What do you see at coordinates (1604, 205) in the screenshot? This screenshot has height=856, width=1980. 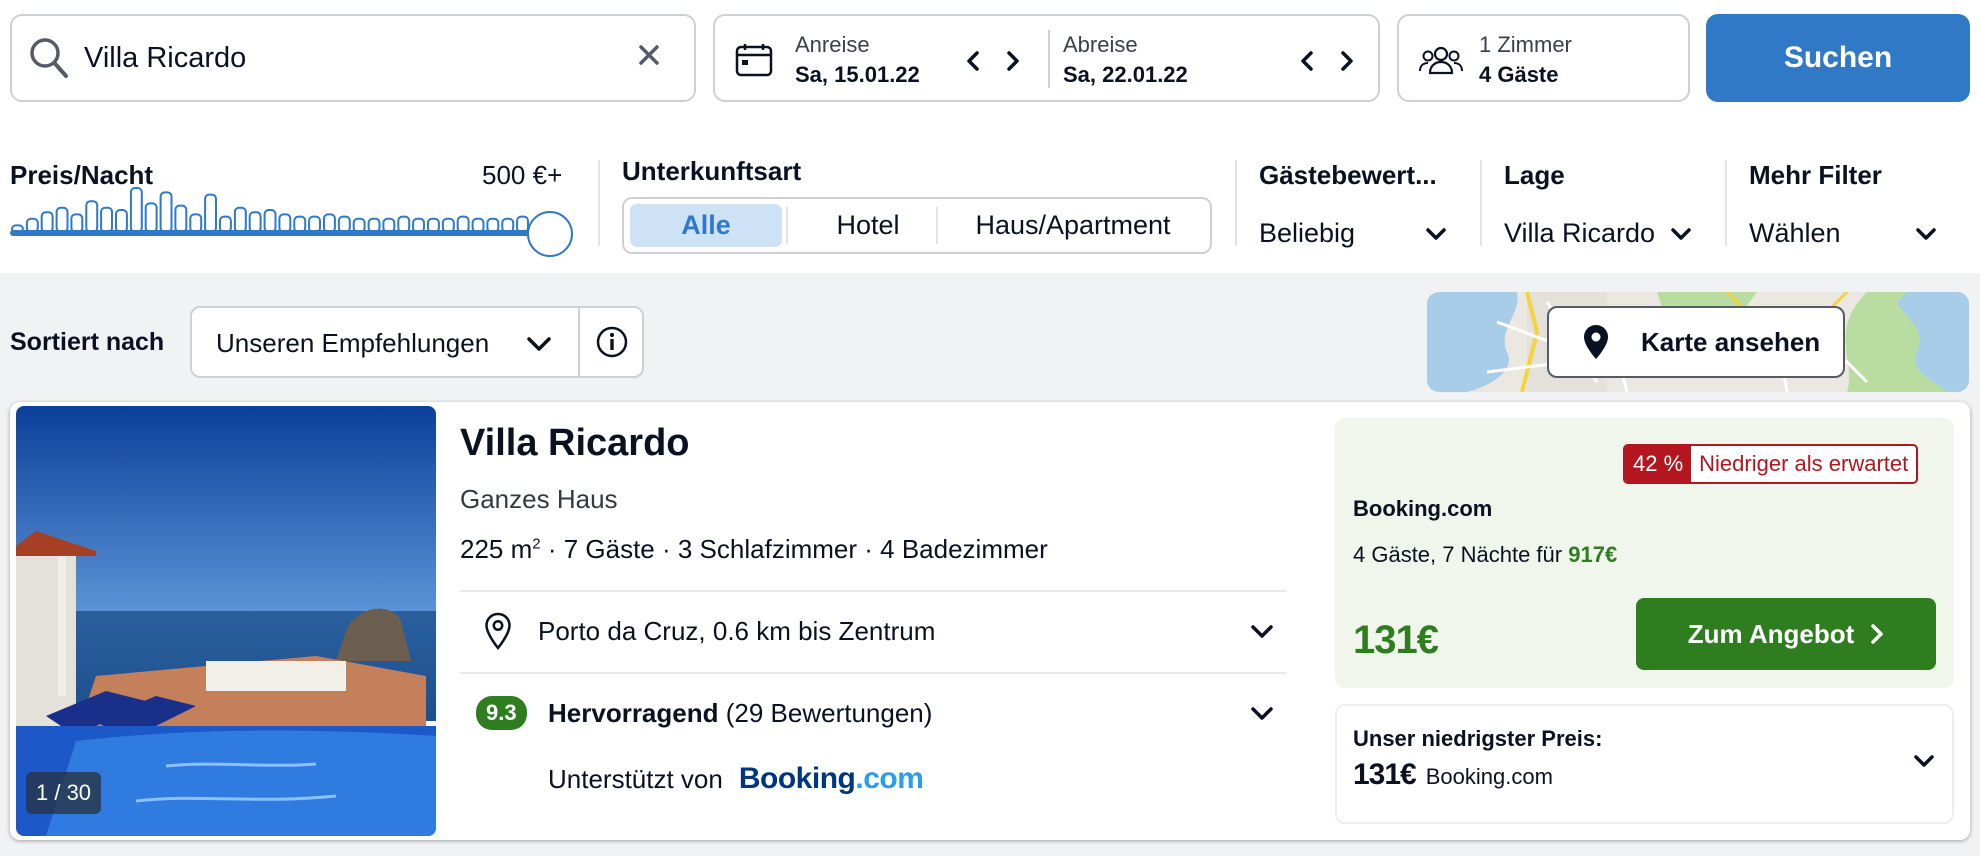 I see `location-filter: Lage Villa Ricardo` at bounding box center [1604, 205].